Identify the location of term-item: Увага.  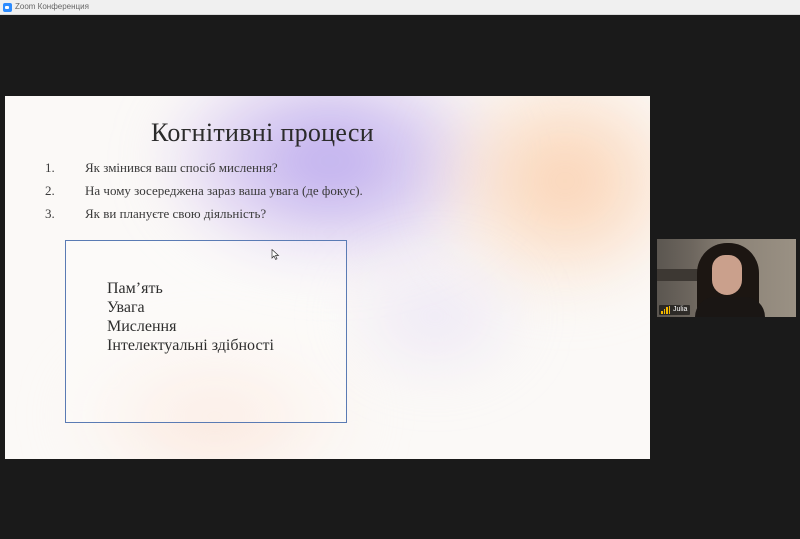
(126, 307).